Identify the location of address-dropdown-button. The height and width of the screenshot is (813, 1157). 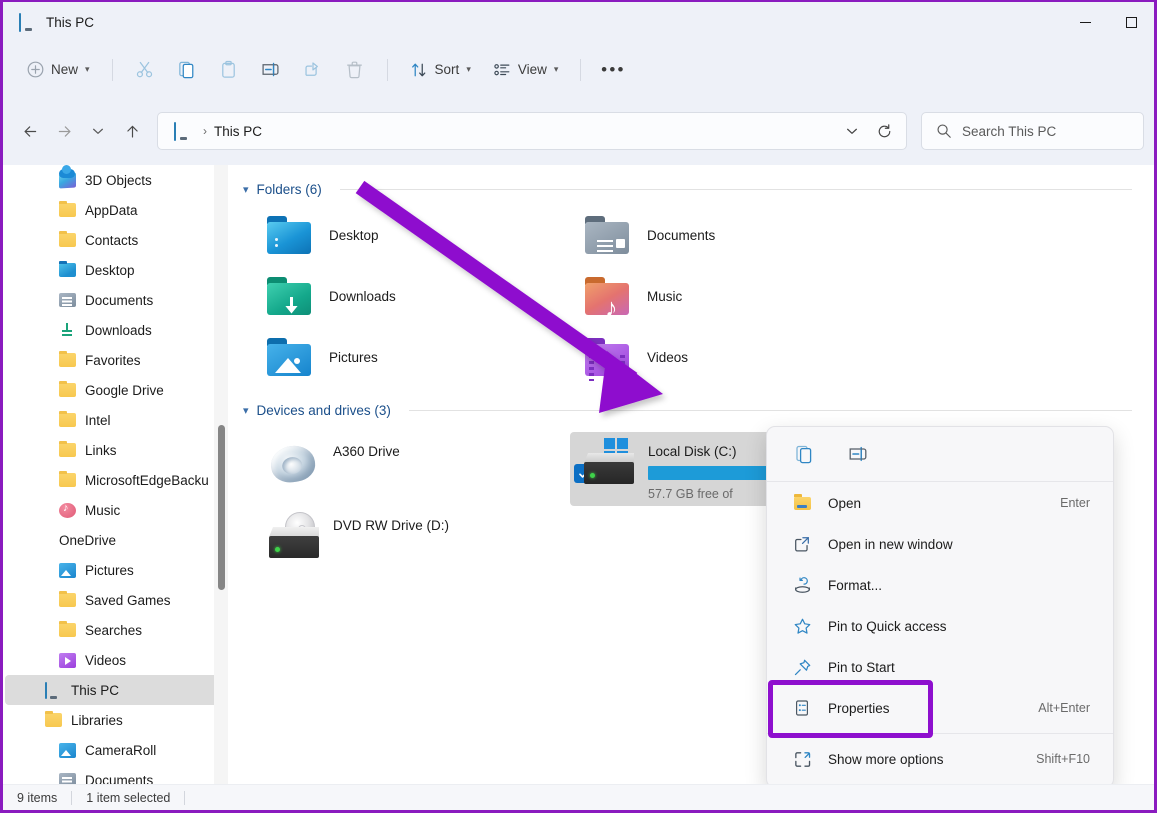
(852, 131).